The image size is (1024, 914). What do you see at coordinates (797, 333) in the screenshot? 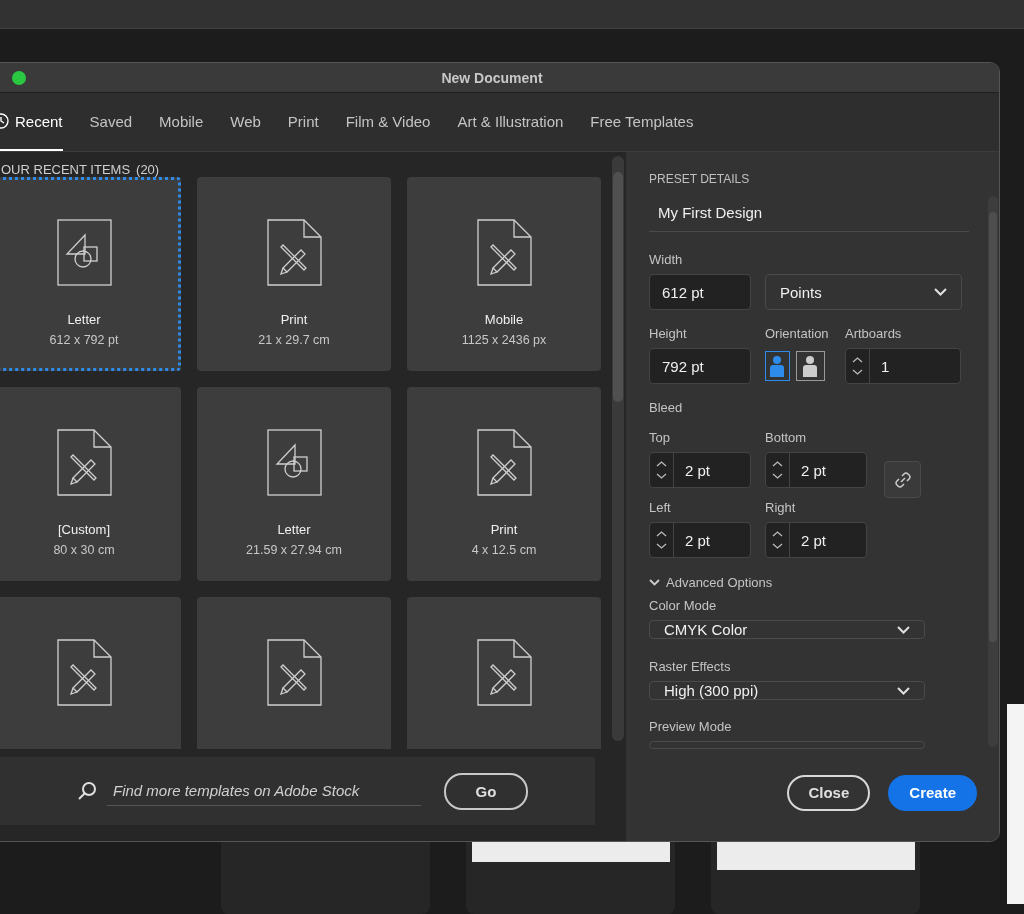
I see `field-label: Orientation` at bounding box center [797, 333].